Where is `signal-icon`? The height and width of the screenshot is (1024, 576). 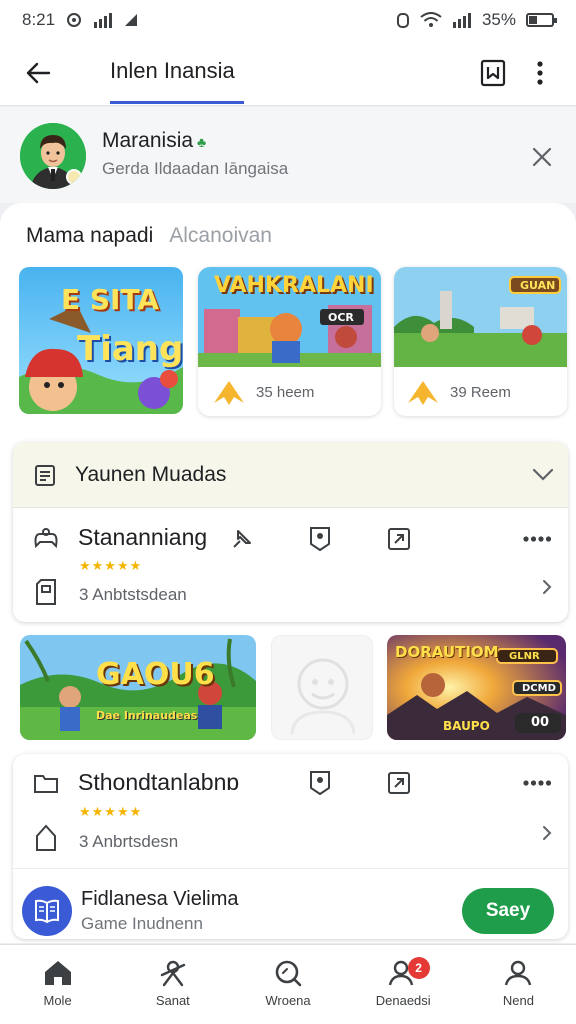 signal-icon is located at coordinates (103, 20).